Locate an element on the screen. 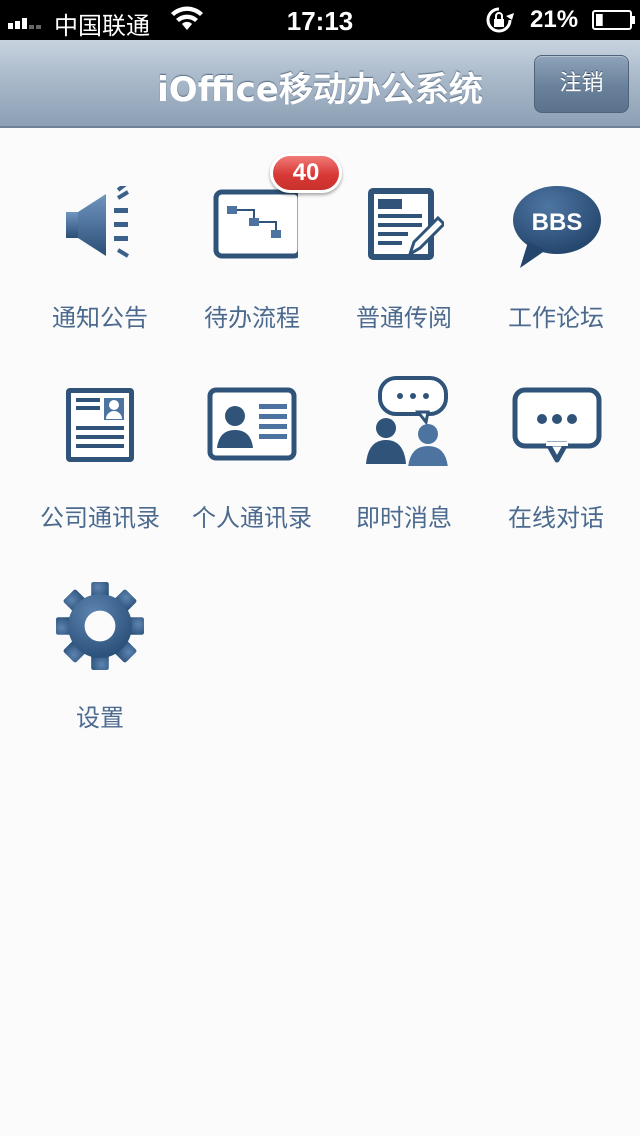 The image size is (640, 1136). menu-item-label: 工作论坛 is located at coordinates (556, 318).